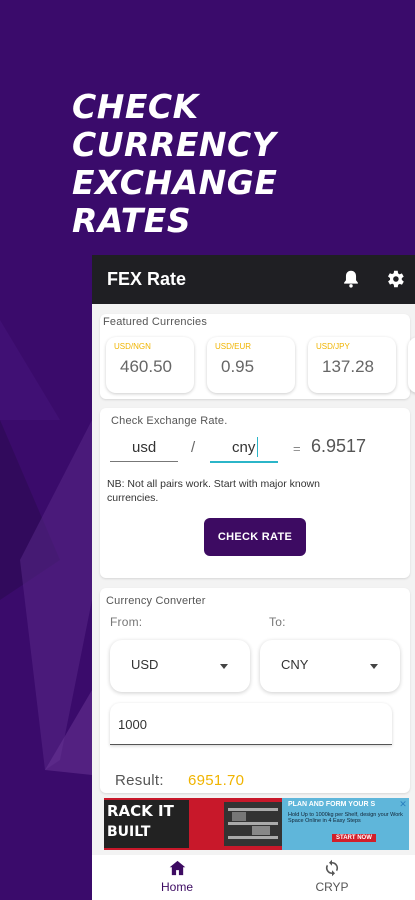 The width and height of the screenshot is (415, 900). Describe the element at coordinates (176, 887) in the screenshot. I see `nav-label-home: Home` at that location.